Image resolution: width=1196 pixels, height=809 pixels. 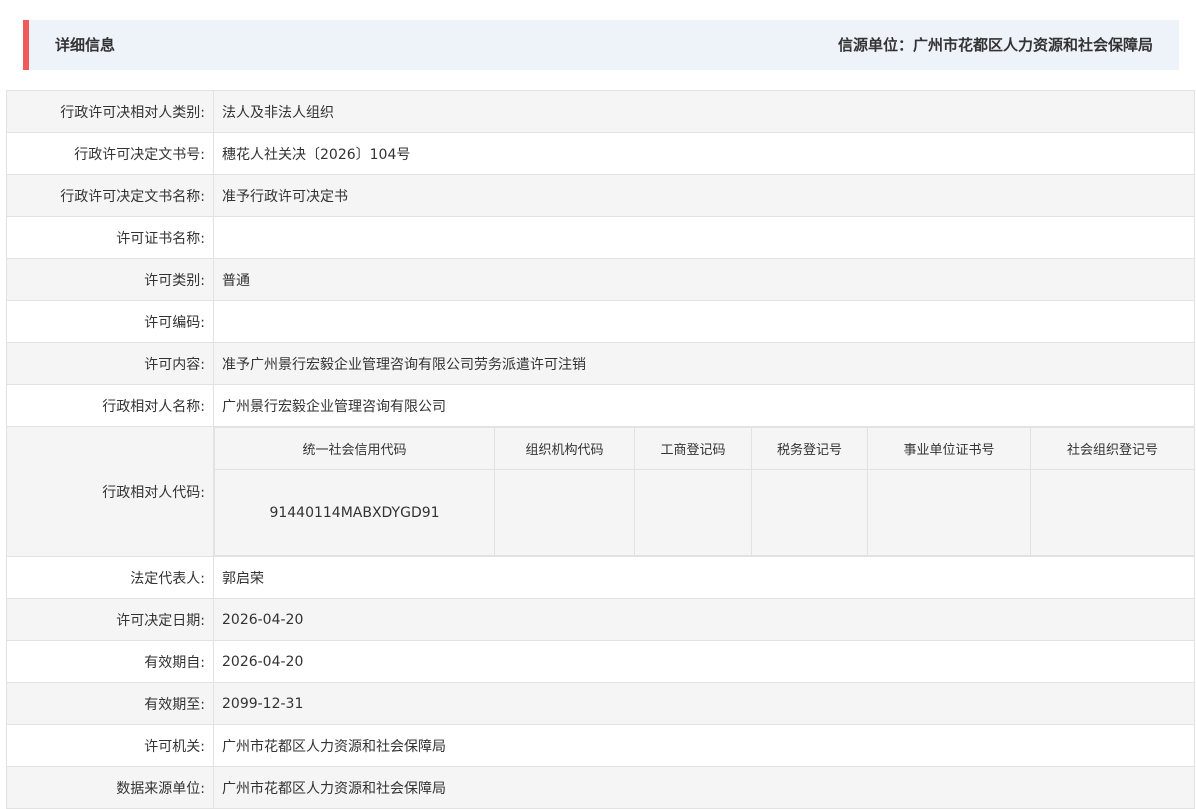 What do you see at coordinates (110, 363) in the screenshot?
I see `field-label: 许可内容:` at bounding box center [110, 363].